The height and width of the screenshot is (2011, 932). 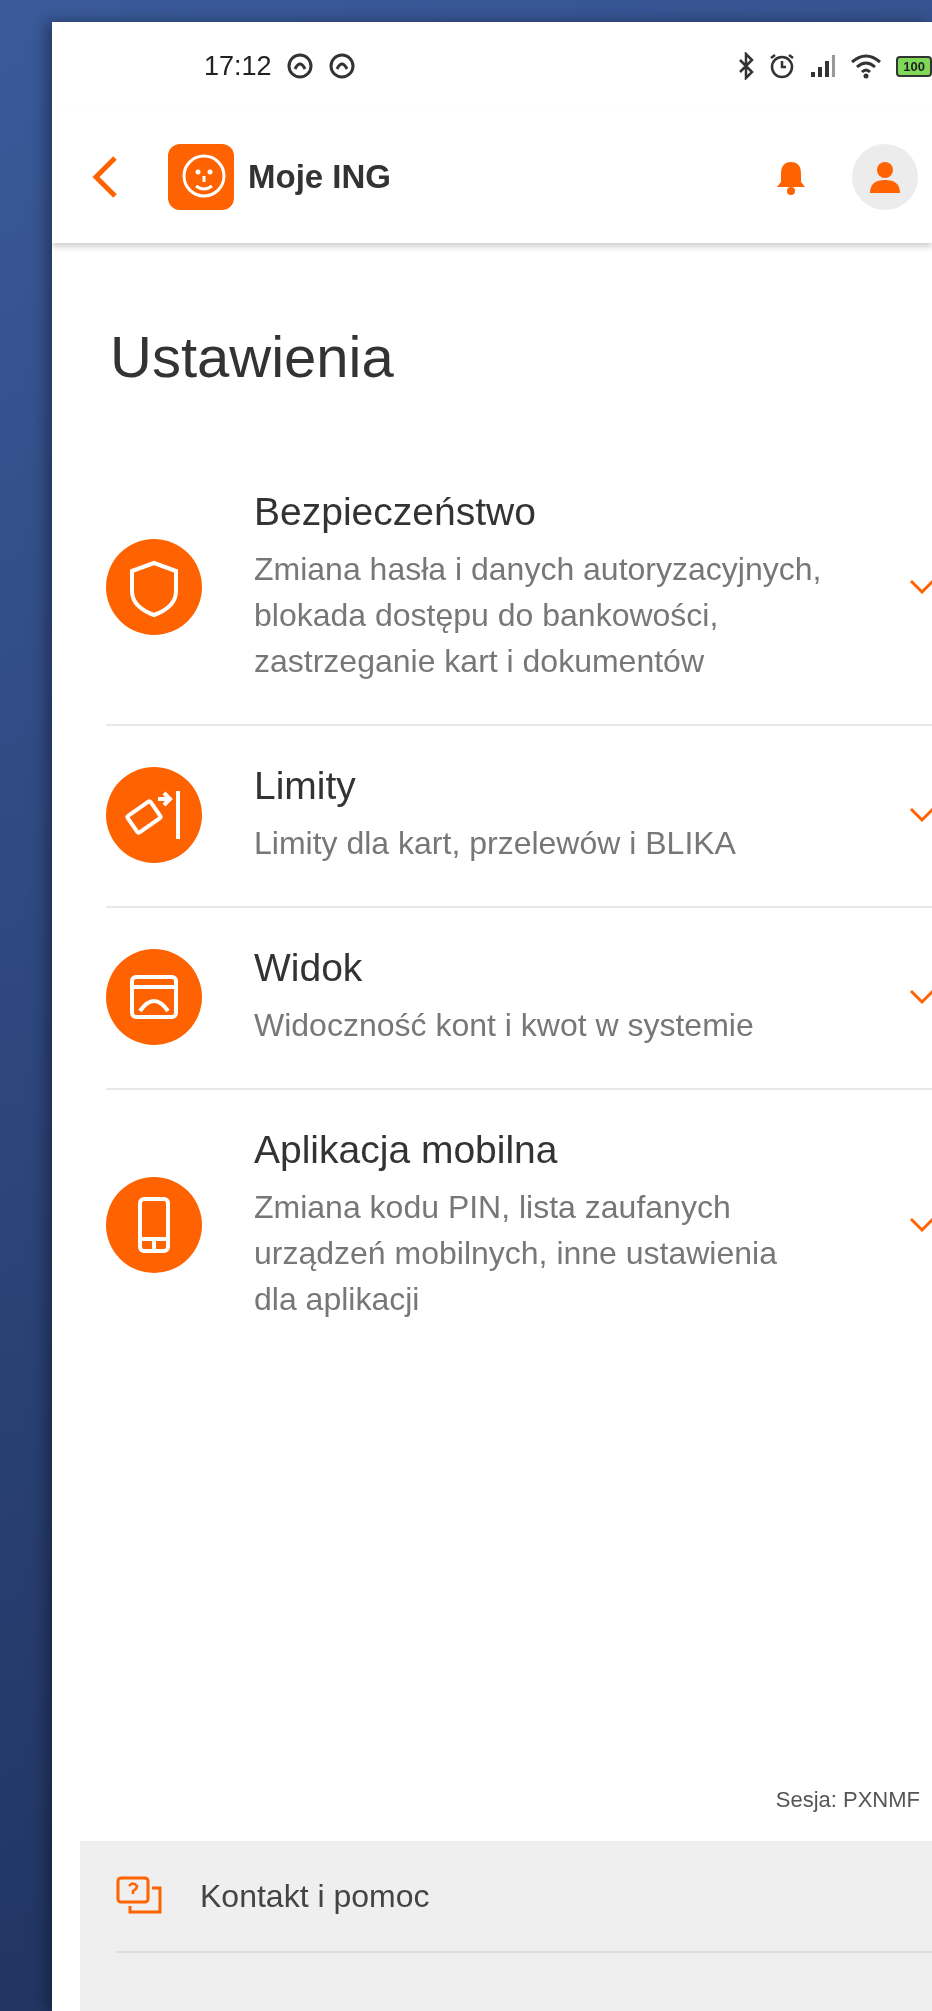 What do you see at coordinates (539, 1150) in the screenshot?
I see `section-title: Aplikacja mobilna` at bounding box center [539, 1150].